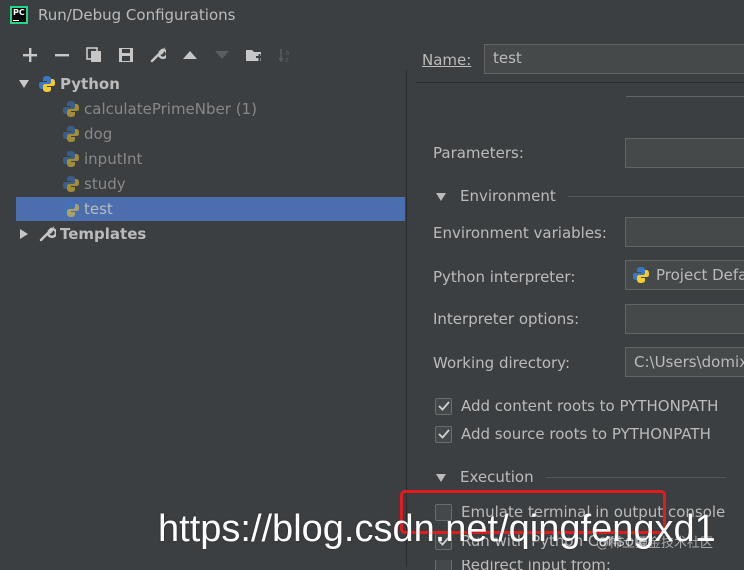 This screenshot has width=744, height=570. I want to click on environment-section-title: Environment, so click(508, 196).